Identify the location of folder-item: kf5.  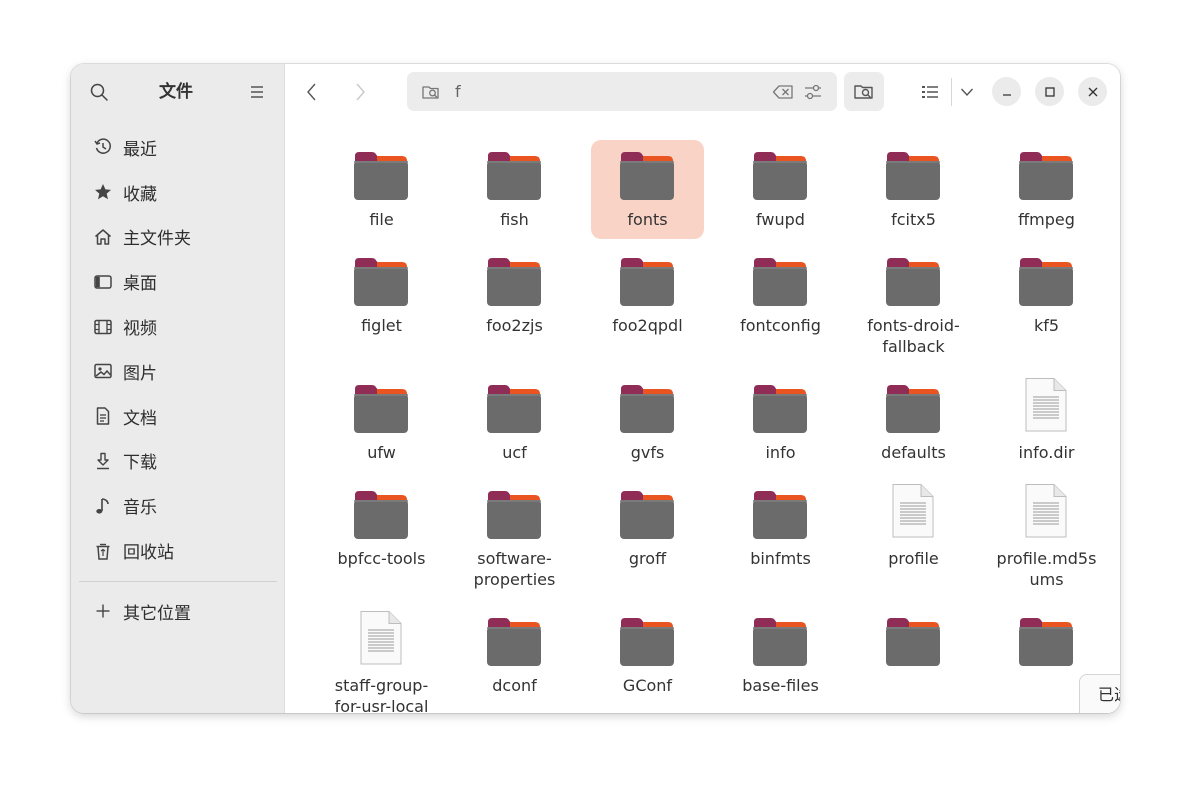
(1046, 295).